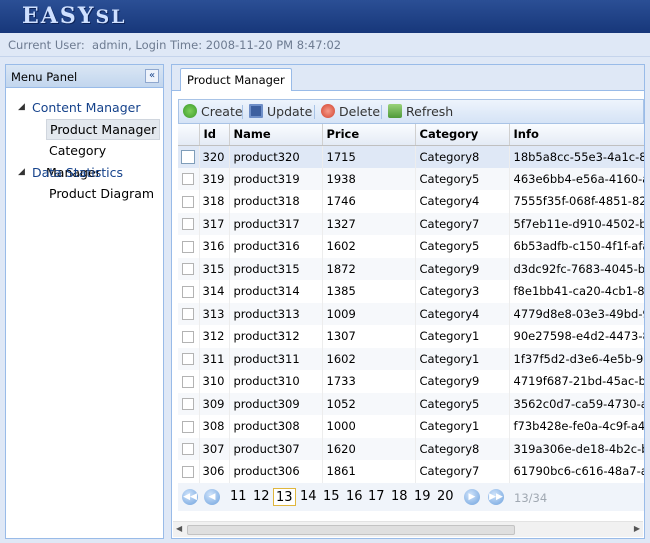 This screenshot has height=543, width=650. Describe the element at coordinates (445, 497) in the screenshot. I see `page-number-link: 20` at that location.